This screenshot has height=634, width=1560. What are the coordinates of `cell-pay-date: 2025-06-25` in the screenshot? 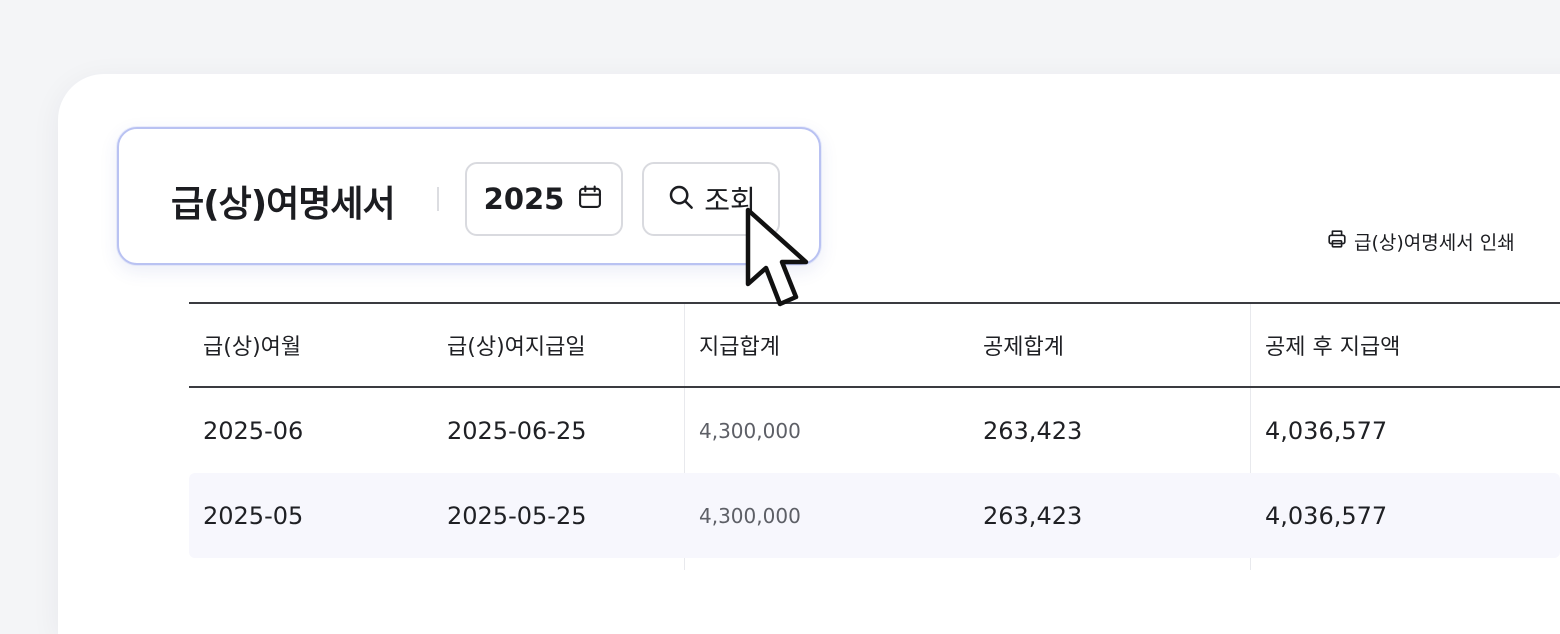 It's located at (517, 430).